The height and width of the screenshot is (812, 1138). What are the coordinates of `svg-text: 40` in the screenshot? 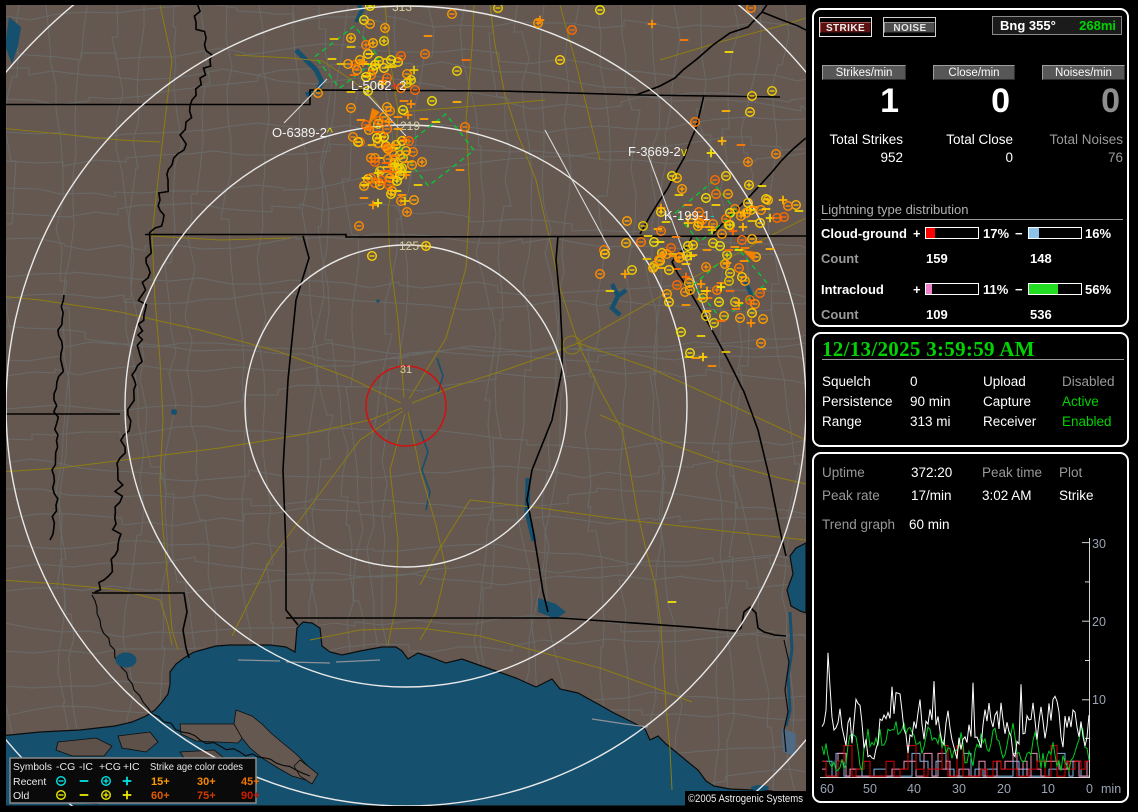 It's located at (914, 789).